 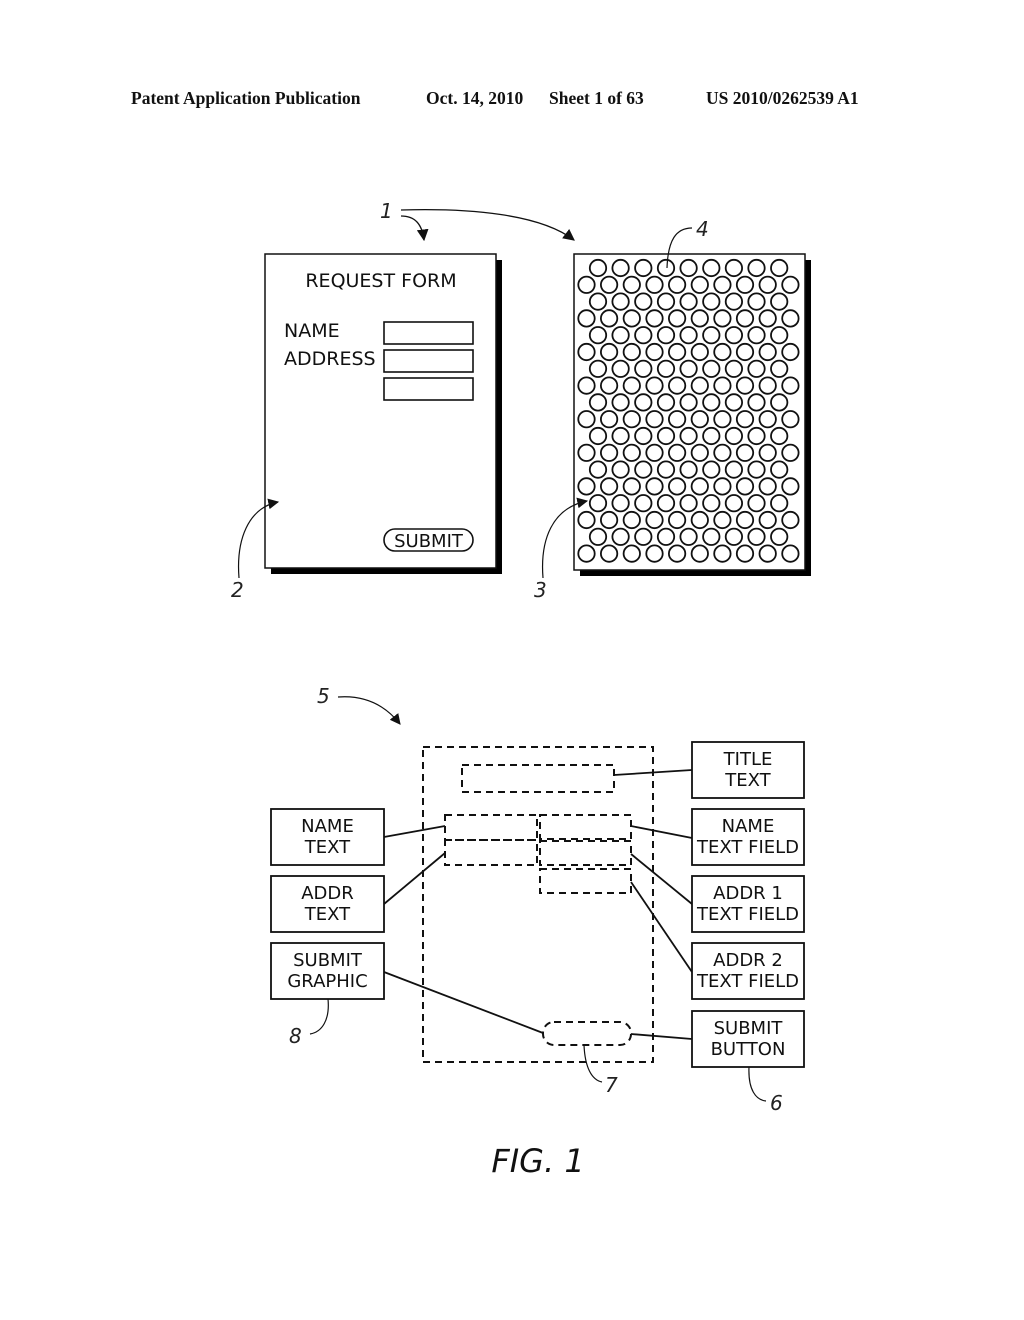 What do you see at coordinates (748, 770) in the screenshot?
I see `box-title-text: TITLE TEXT` at bounding box center [748, 770].